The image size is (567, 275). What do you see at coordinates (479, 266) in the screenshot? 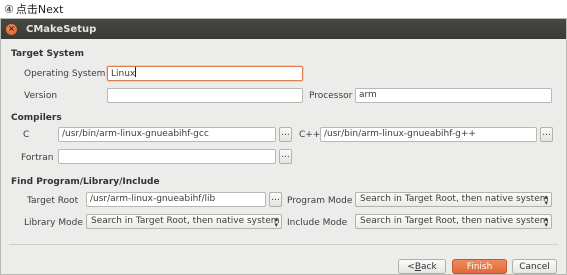
I see `finish-button: Finish` at bounding box center [479, 266].